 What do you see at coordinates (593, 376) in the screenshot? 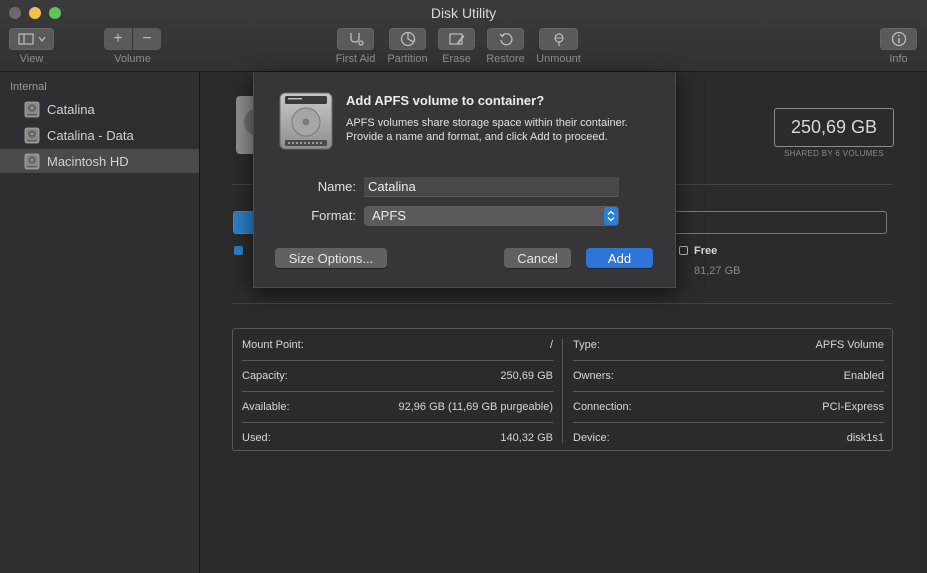
I see `info-key: Owners:` at bounding box center [593, 376].